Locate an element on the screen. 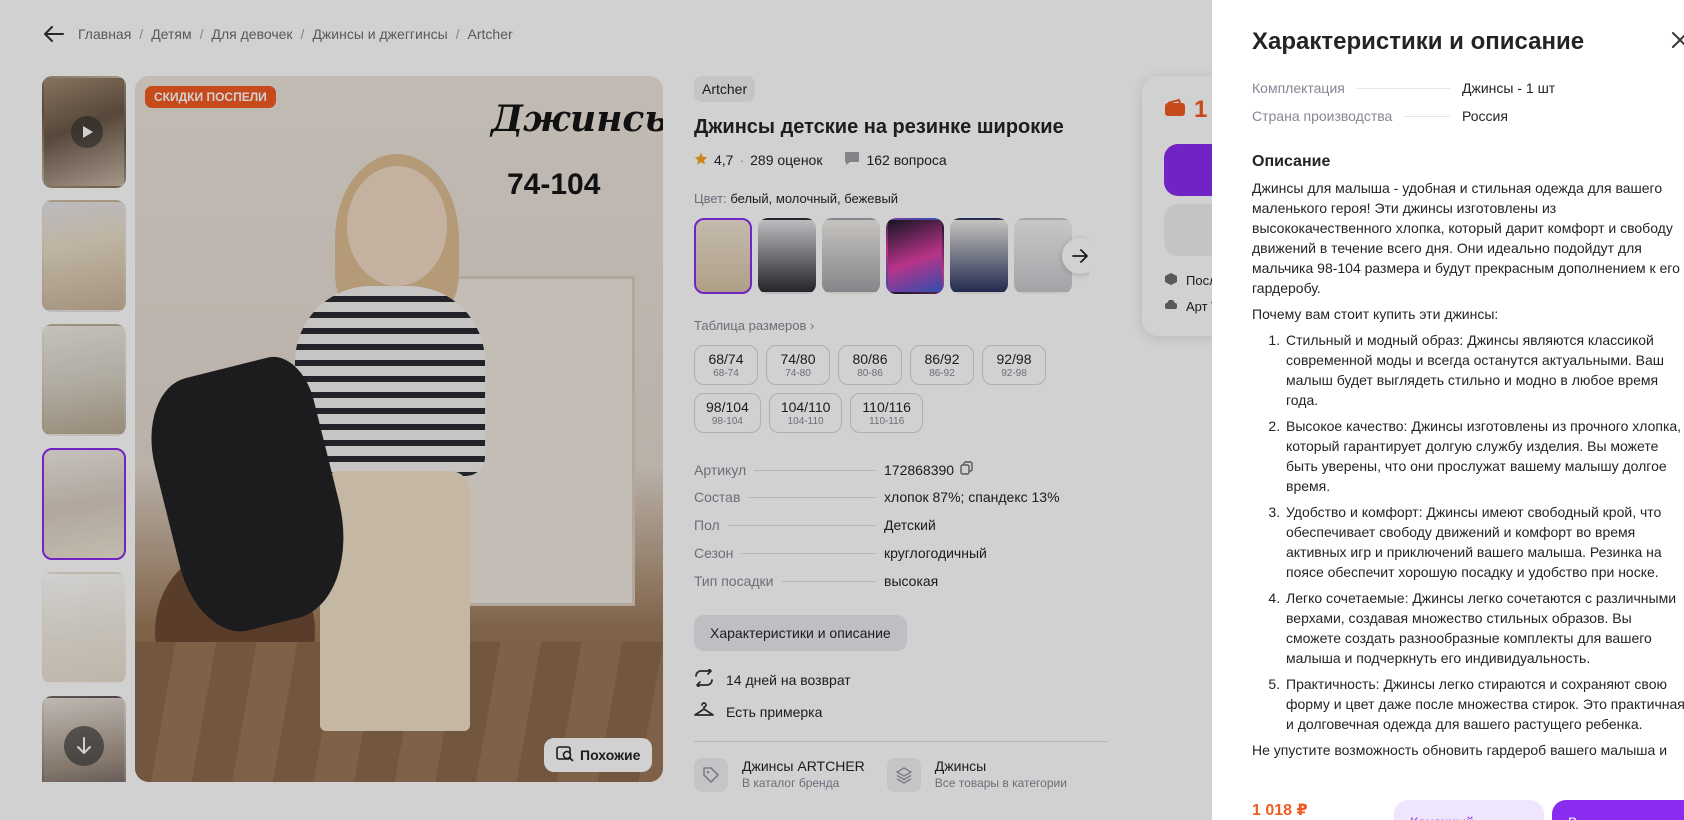 This screenshot has height=820, width=1684. spec-key: Комплектация is located at coordinates (1298, 88).